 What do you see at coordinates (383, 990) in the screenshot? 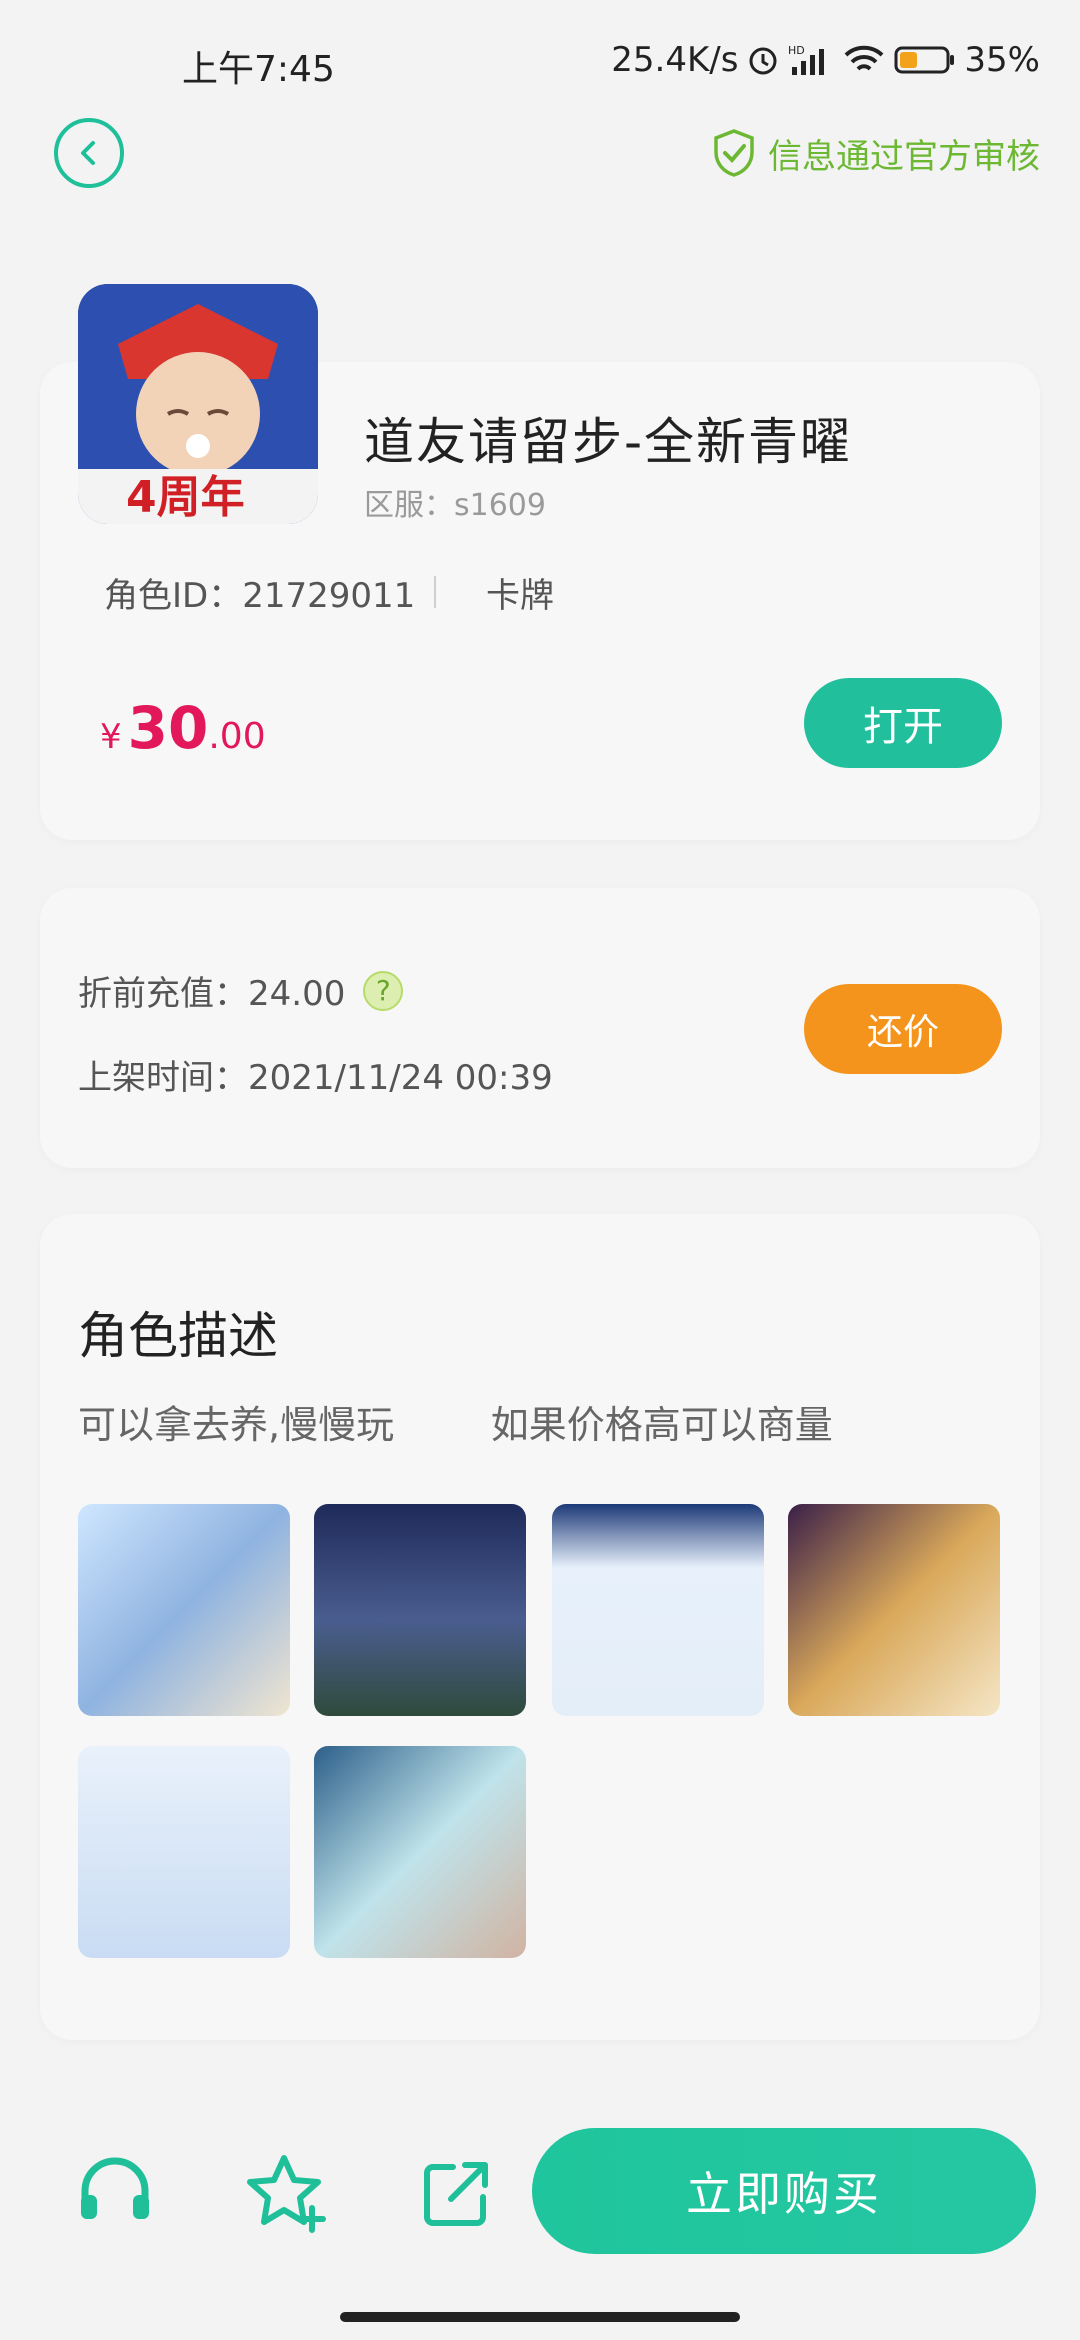
I see `help-icon: ?` at bounding box center [383, 990].